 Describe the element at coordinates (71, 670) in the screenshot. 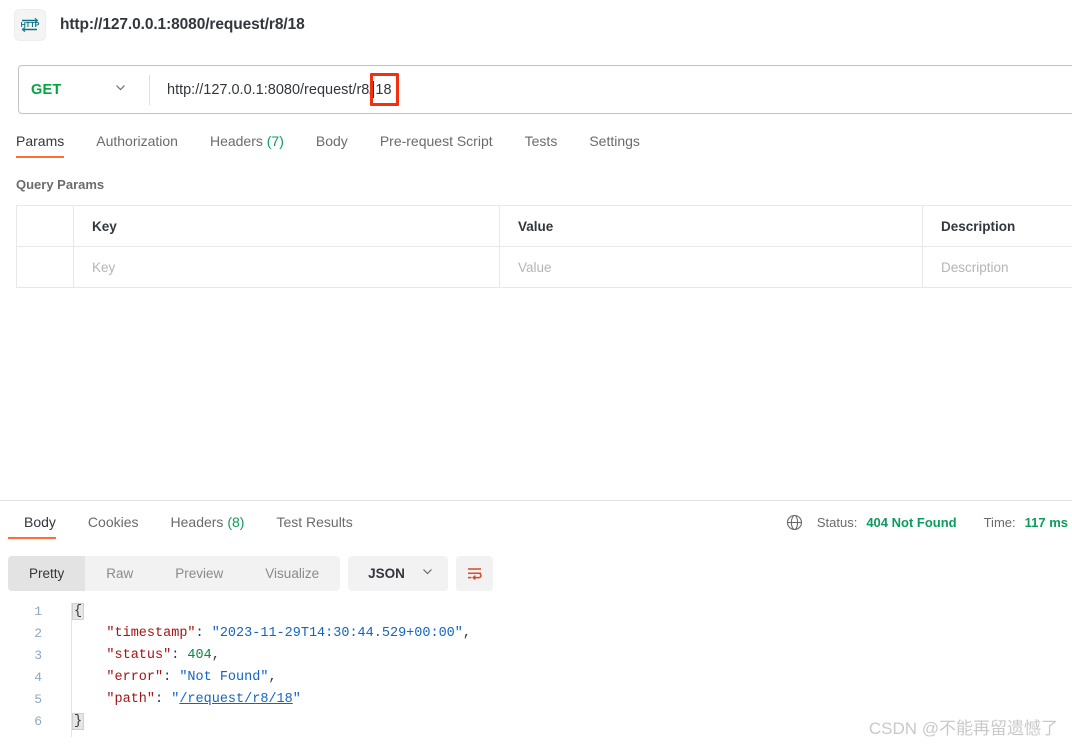

I see `code-gutter-divider` at that location.